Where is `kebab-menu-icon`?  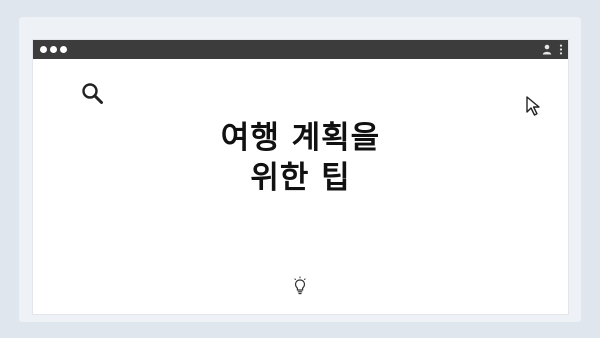
kebab-menu-icon is located at coordinates (561, 49).